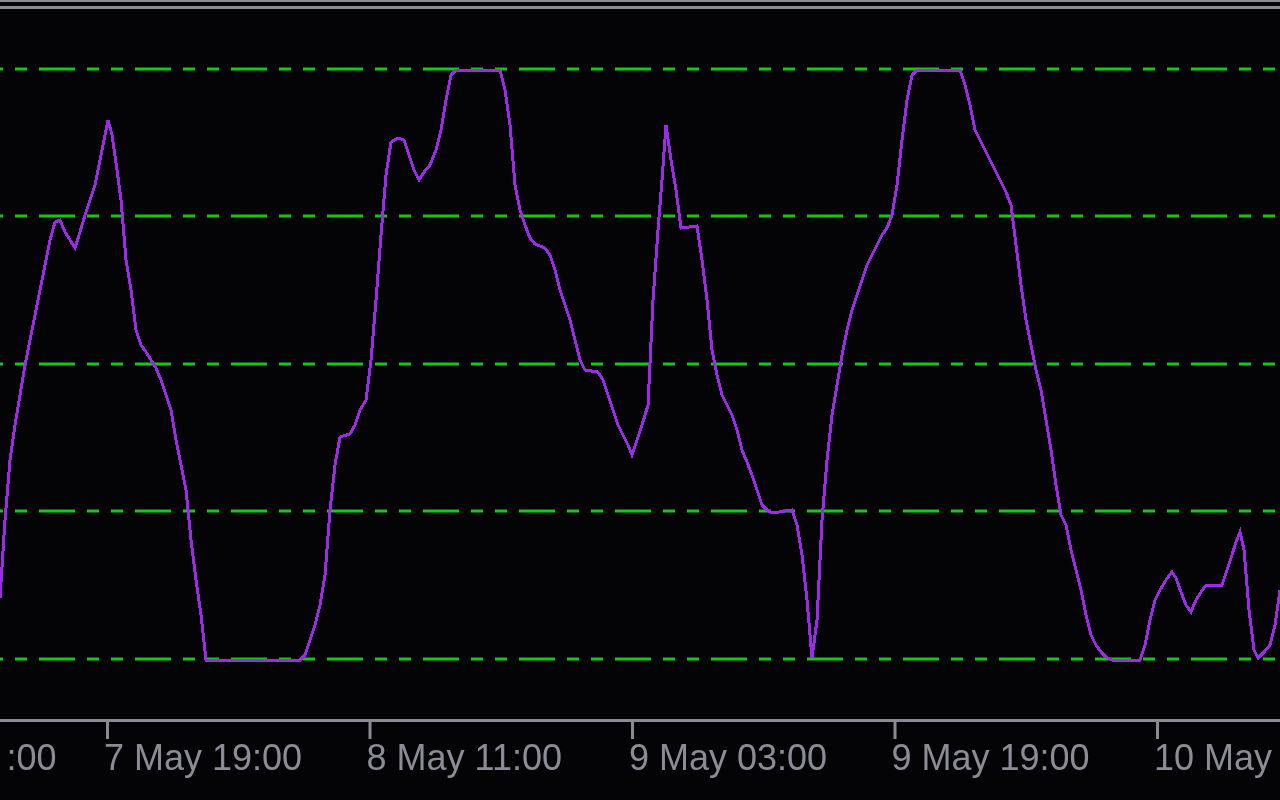  I want to click on time-label: 9 May 03:00, so click(728, 757).